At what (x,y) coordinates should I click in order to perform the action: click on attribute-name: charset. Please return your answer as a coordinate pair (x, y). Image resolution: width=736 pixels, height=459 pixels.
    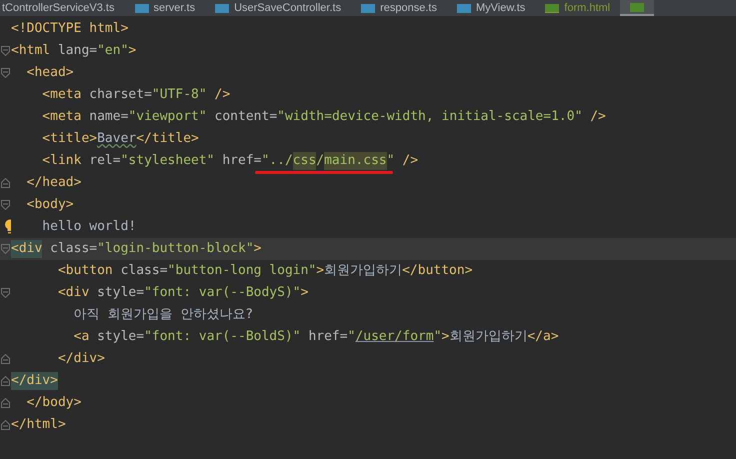
    Looking at the image, I should click on (116, 95).